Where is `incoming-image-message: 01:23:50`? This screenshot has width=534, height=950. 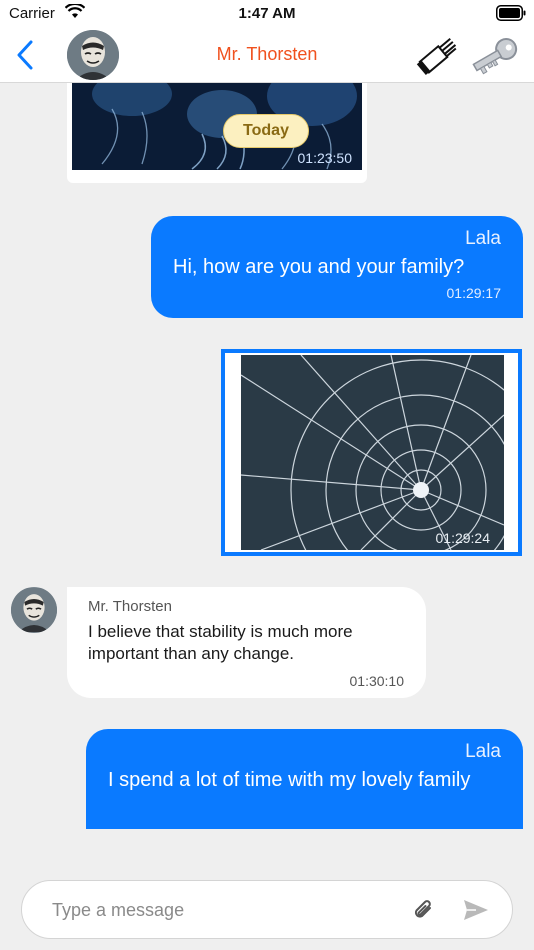 incoming-image-message: 01:23:50 is located at coordinates (217, 133).